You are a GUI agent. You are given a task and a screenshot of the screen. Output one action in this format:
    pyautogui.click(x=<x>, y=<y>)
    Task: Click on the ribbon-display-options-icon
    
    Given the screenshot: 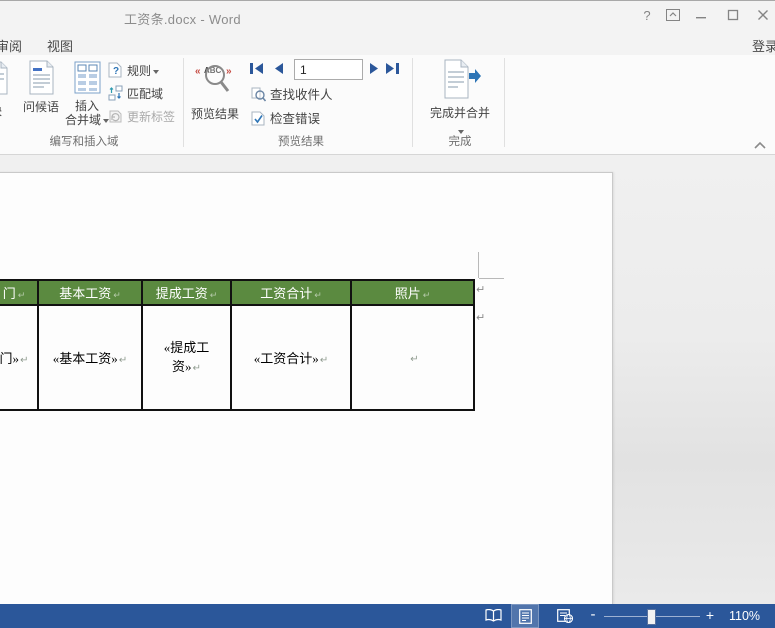 What is the action you would take?
    pyautogui.click(x=673, y=15)
    